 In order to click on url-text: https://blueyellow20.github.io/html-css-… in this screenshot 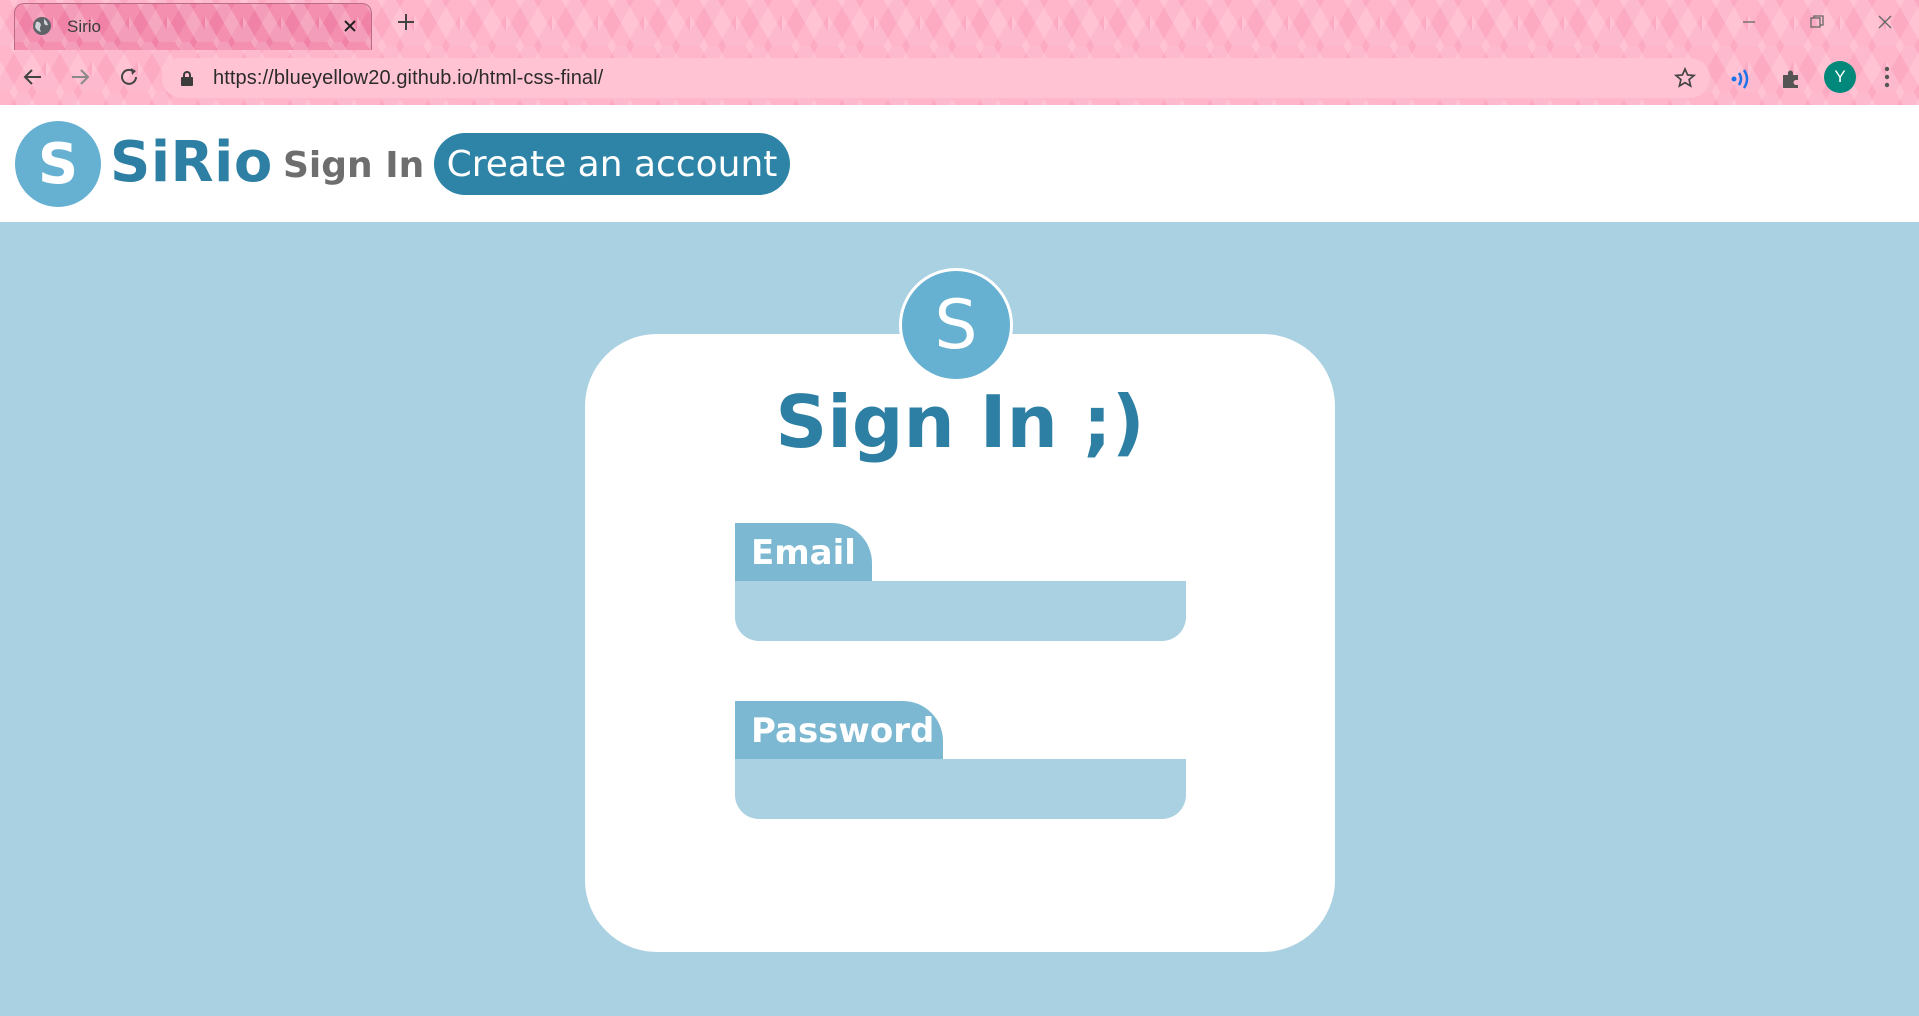, I will do `click(408, 78)`.